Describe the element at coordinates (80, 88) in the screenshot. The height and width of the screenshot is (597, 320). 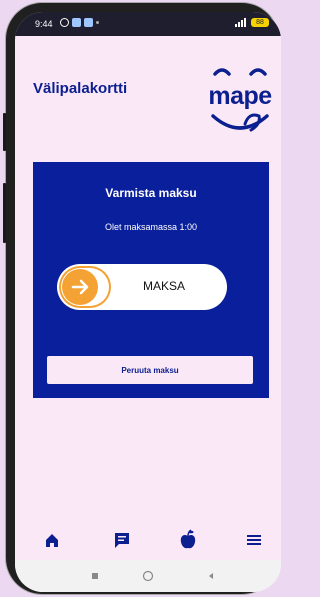
I see `page-title: Välipalakortti` at that location.